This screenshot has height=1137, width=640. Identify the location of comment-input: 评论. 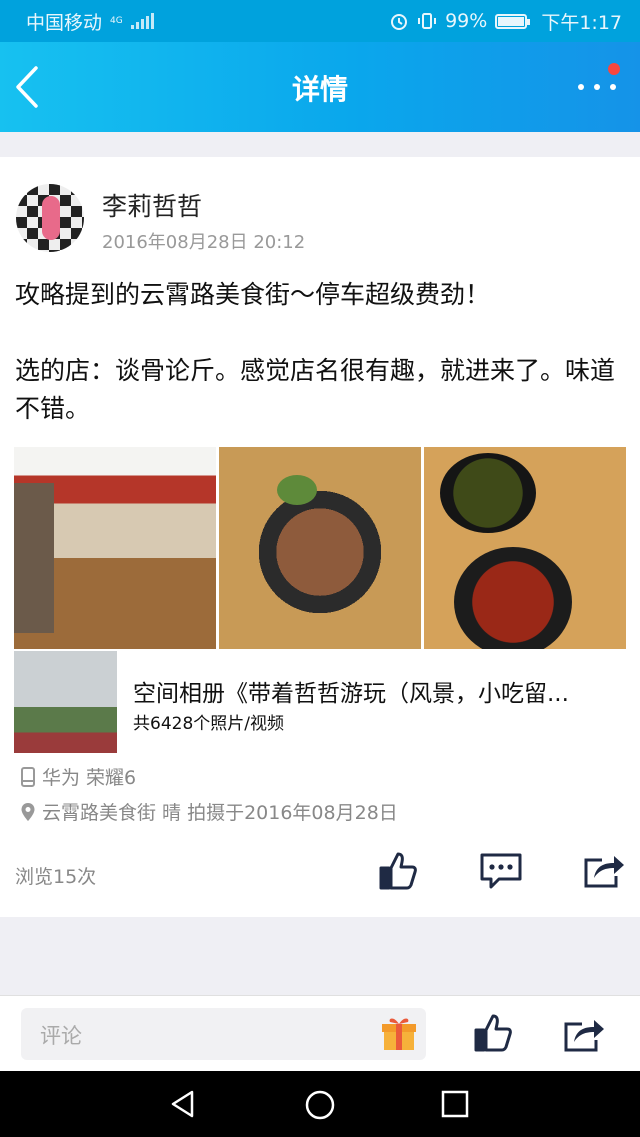
(223, 1034).